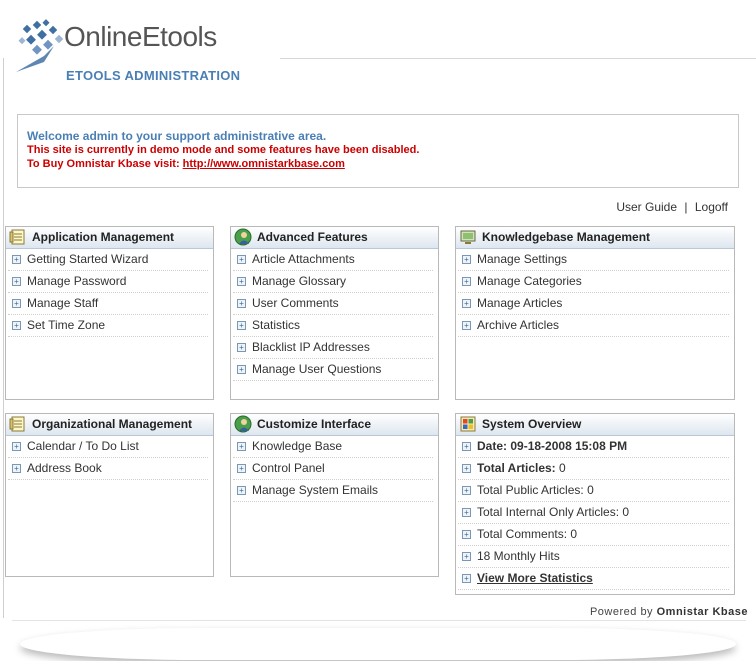  What do you see at coordinates (303, 259) in the screenshot?
I see `menu-item-label: Article Attachments` at bounding box center [303, 259].